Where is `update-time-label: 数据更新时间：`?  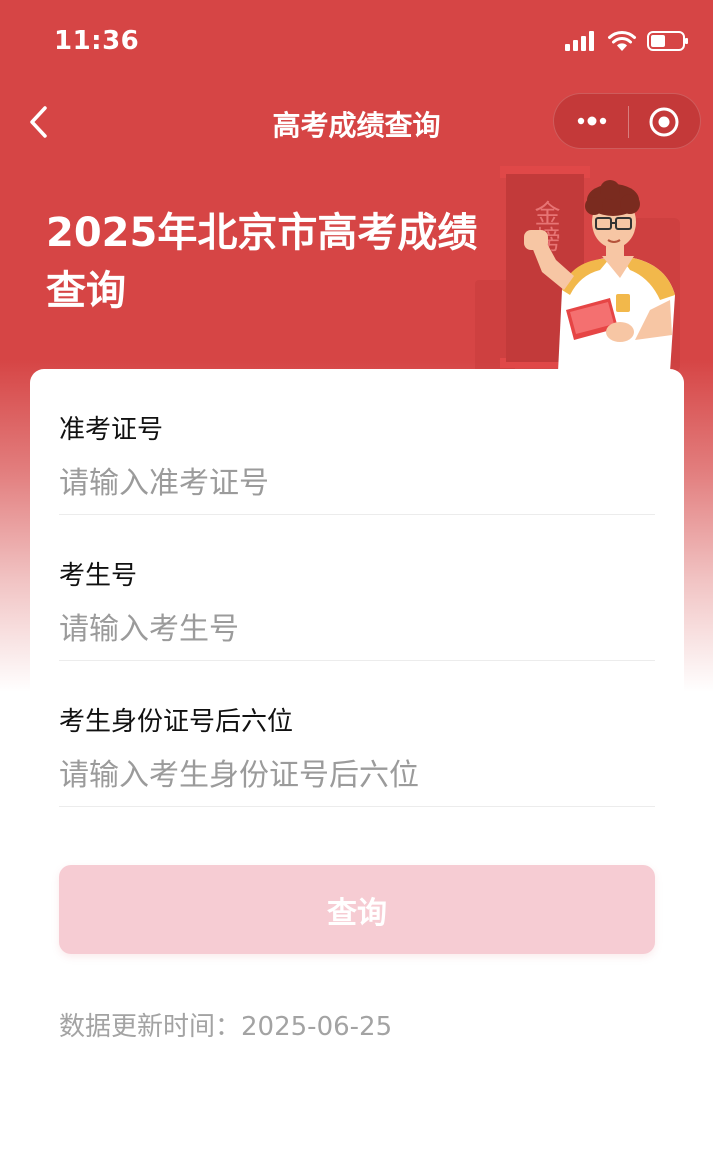
update-time-label: 数据更新时间： is located at coordinates (150, 1027).